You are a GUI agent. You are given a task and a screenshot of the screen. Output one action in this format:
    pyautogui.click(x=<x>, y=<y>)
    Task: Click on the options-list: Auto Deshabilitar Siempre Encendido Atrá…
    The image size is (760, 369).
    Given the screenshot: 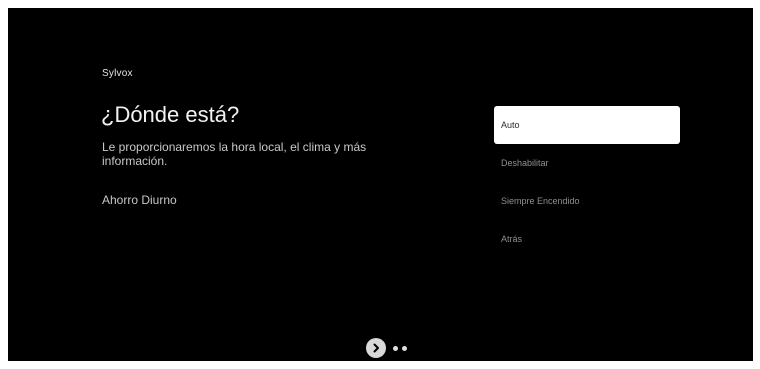 What is the action you would take?
    pyautogui.click(x=587, y=182)
    